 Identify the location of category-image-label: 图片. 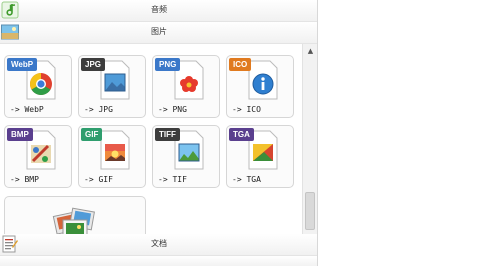
(159, 31).